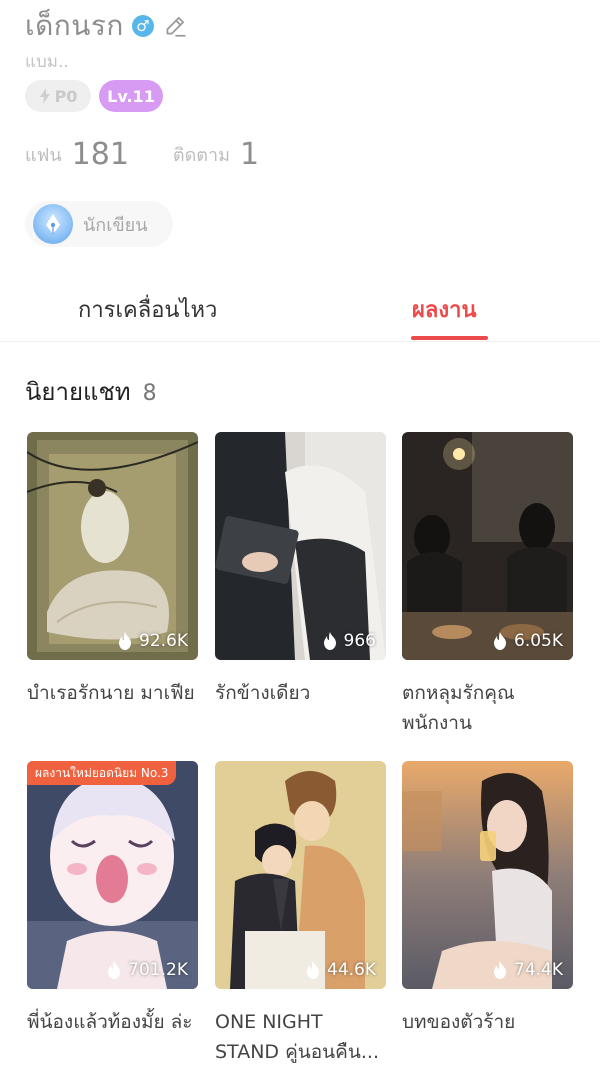  Describe the element at coordinates (149, 393) in the screenshot. I see `section-count: 8` at that location.